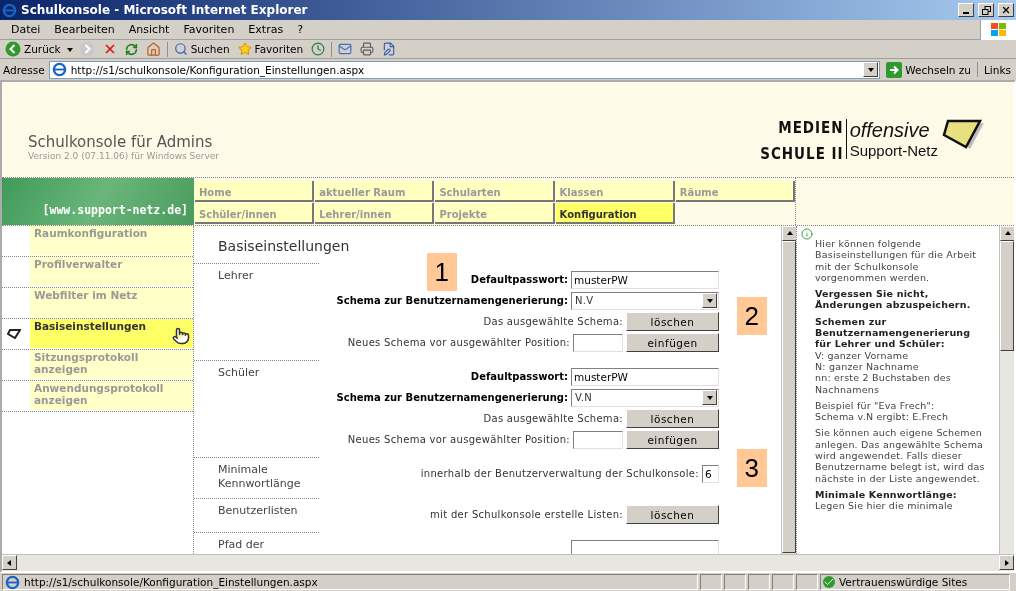 The width and height of the screenshot is (1016, 591). Describe the element at coordinates (24, 69) in the screenshot. I see `address-label: Adresse` at that location.